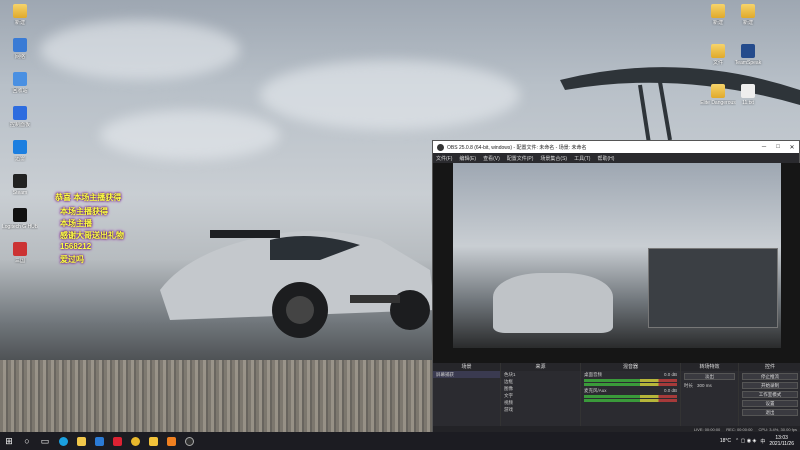 The height and width of the screenshot is (450, 800). Describe the element at coordinates (770, 376) in the screenshot. I see `stop-stream-button: 停止推流` at that location.